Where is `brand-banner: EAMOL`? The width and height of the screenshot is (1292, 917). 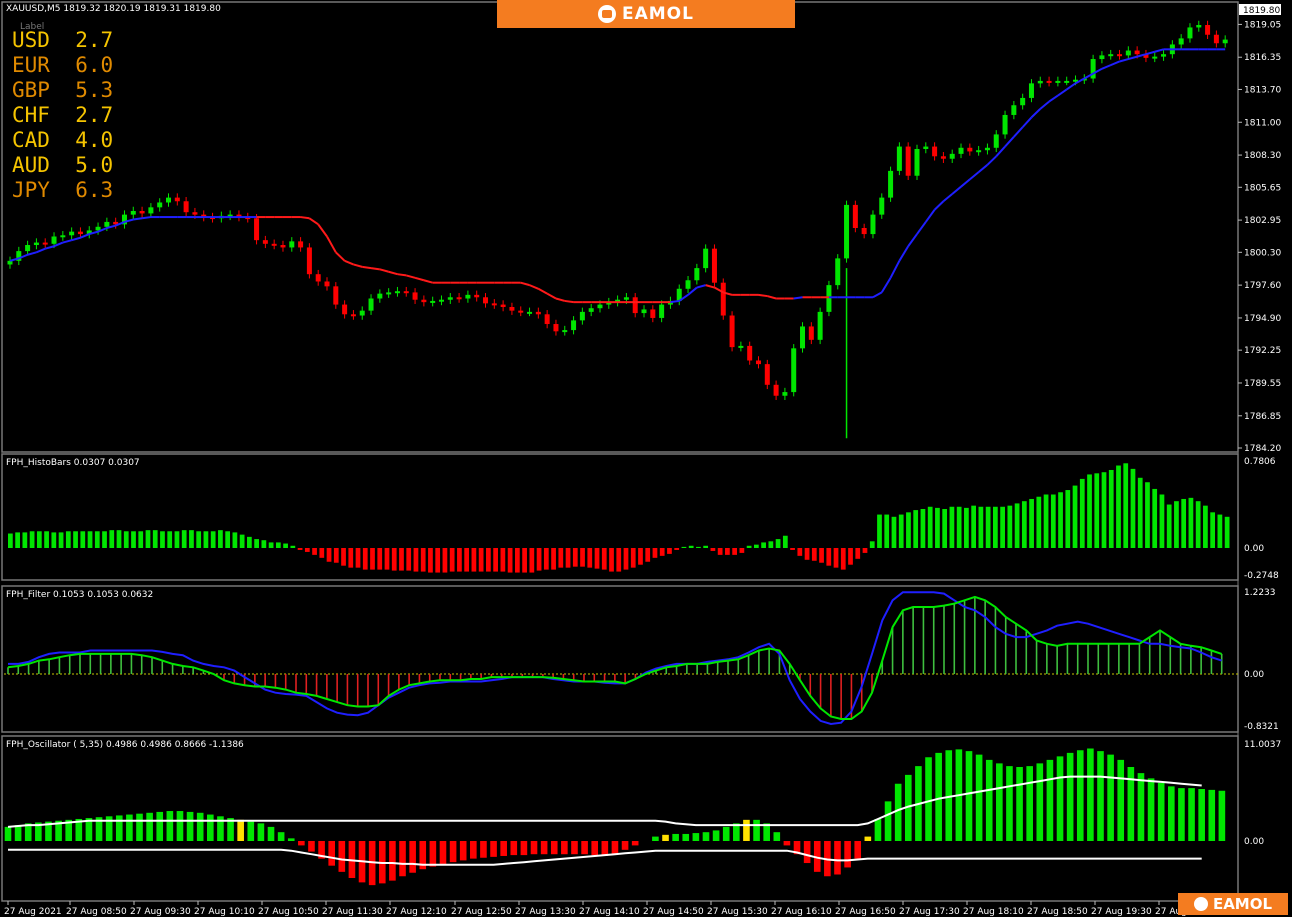
brand-banner: EAMOL is located at coordinates (646, 14).